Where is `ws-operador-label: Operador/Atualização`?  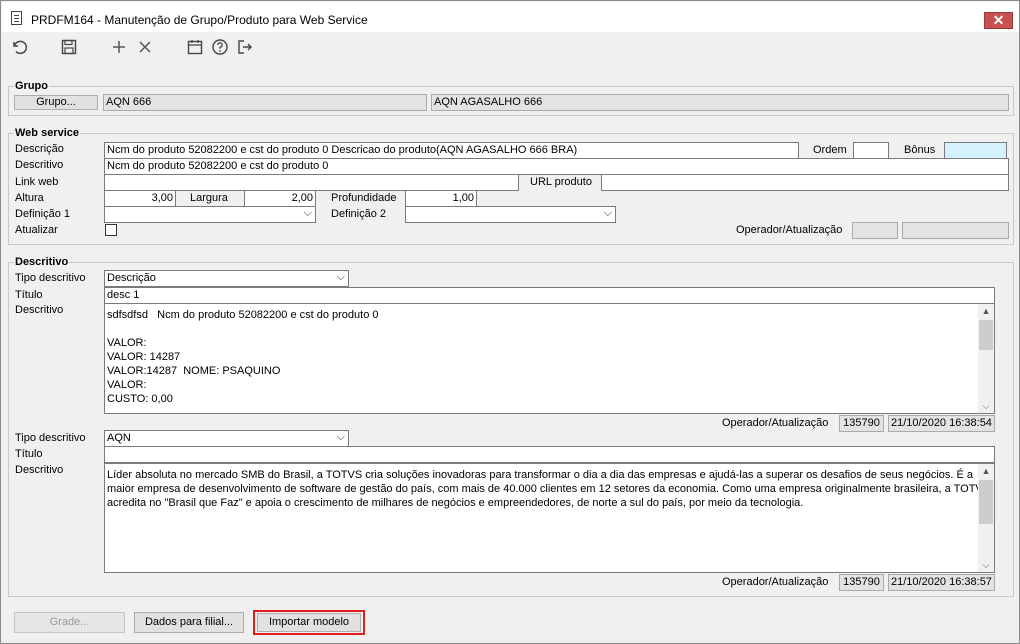 ws-operador-label: Operador/Atualização is located at coordinates (789, 230).